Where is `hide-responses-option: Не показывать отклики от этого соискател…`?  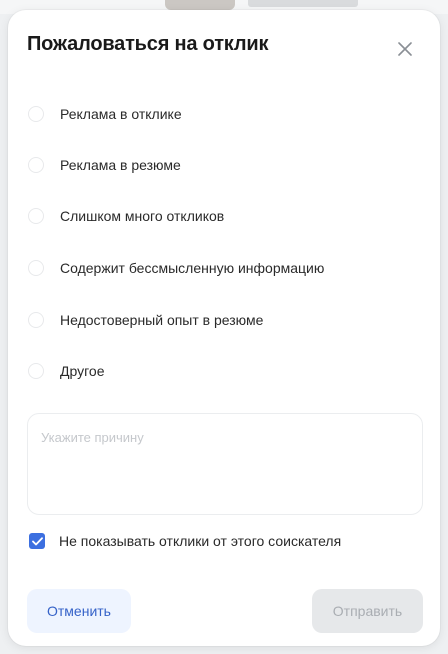 hide-responses-option: Не показывать отклики от этого соискател… is located at coordinates (185, 541).